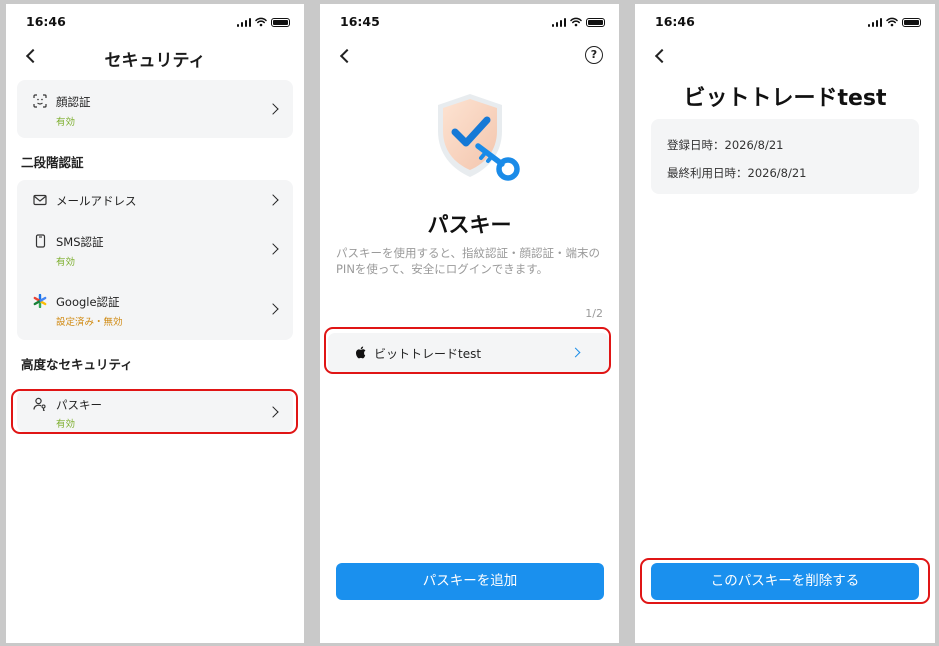 This screenshot has width=939, height=646. I want to click on face-auth-status: 有効, so click(66, 122).